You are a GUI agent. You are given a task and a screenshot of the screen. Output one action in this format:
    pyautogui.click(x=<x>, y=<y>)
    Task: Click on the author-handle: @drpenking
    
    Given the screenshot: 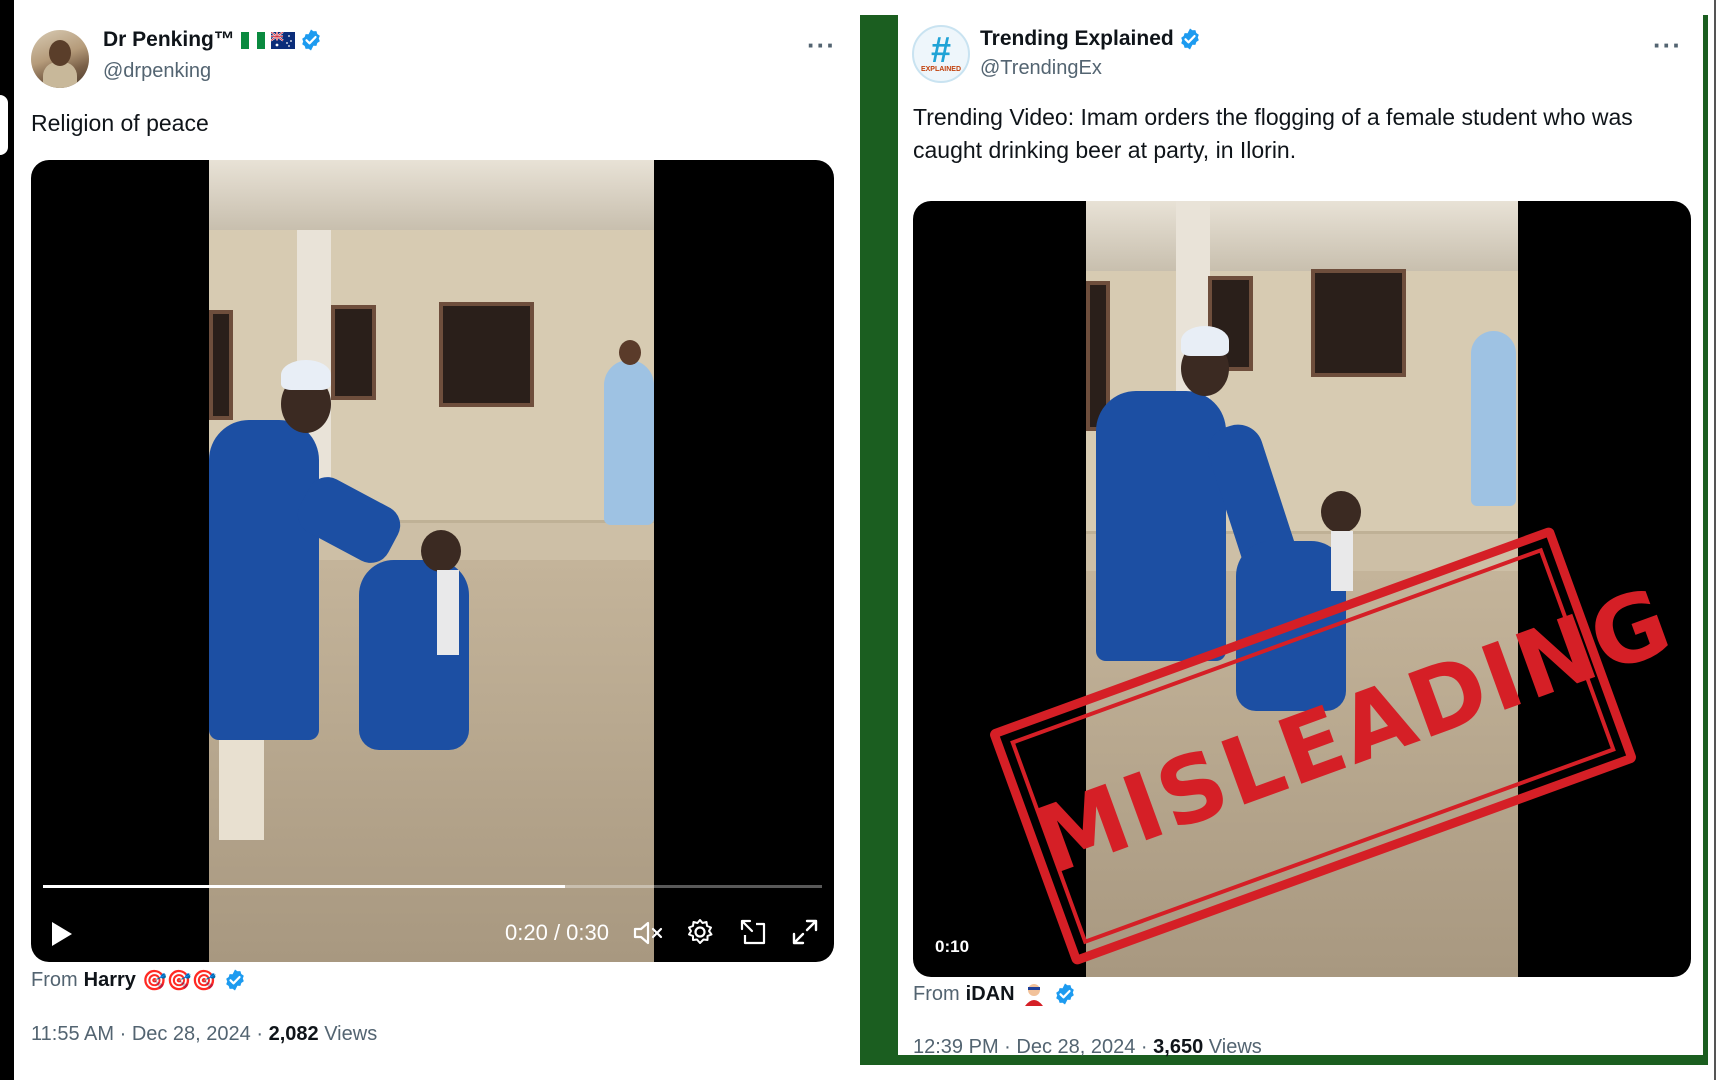 What is the action you would take?
    pyautogui.click(x=157, y=71)
    